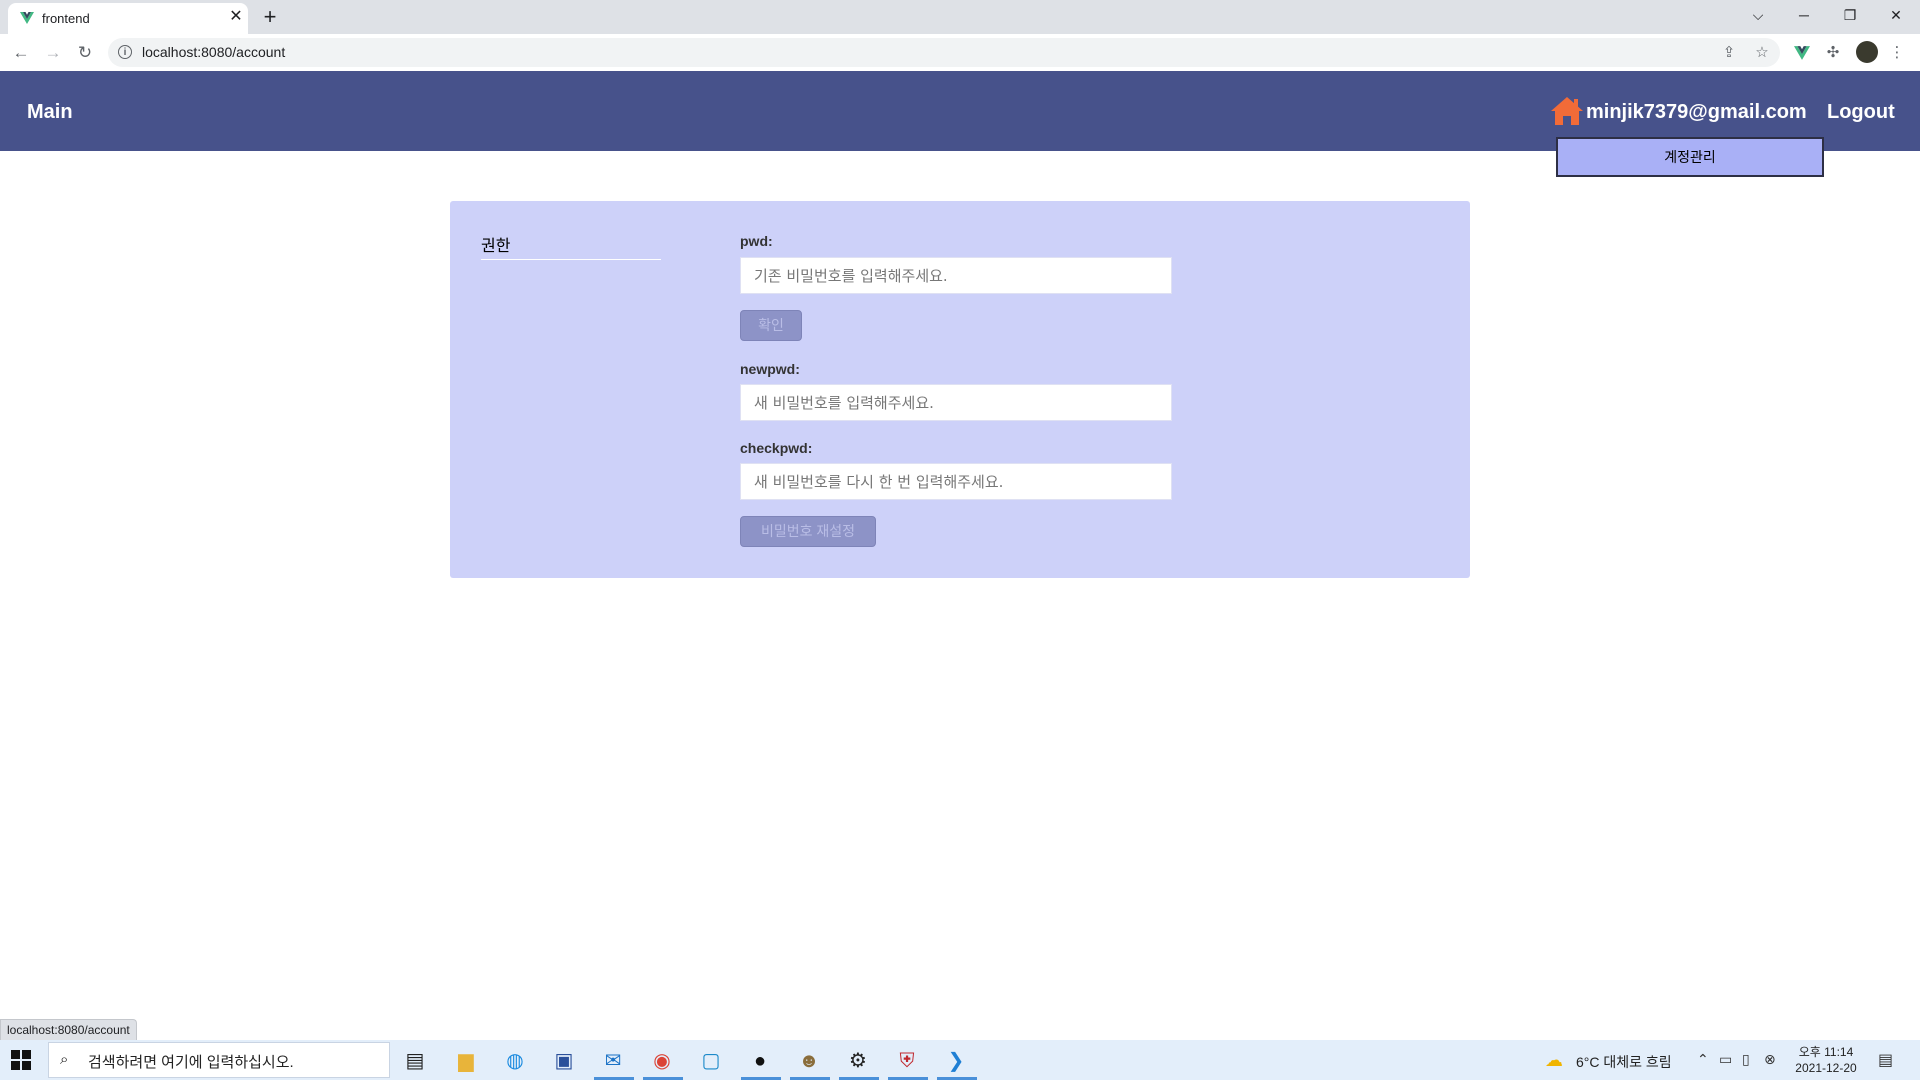  Describe the element at coordinates (662, 1061) in the screenshot. I see `chrome-icon: ◉` at that location.